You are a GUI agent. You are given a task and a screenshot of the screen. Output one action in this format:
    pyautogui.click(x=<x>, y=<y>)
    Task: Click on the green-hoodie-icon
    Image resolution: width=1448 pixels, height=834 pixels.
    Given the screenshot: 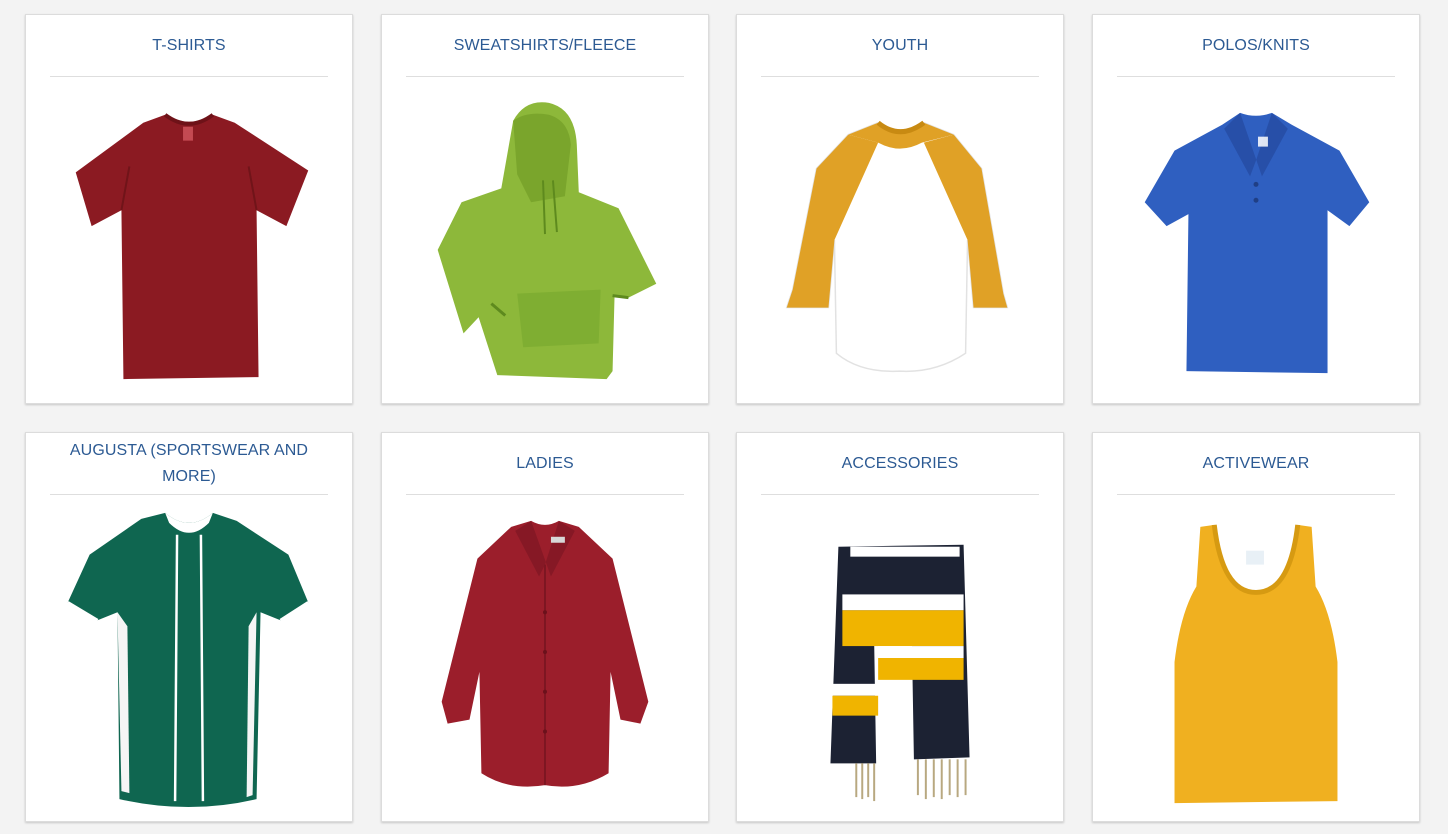 What is the action you would take?
    pyautogui.click(x=545, y=240)
    